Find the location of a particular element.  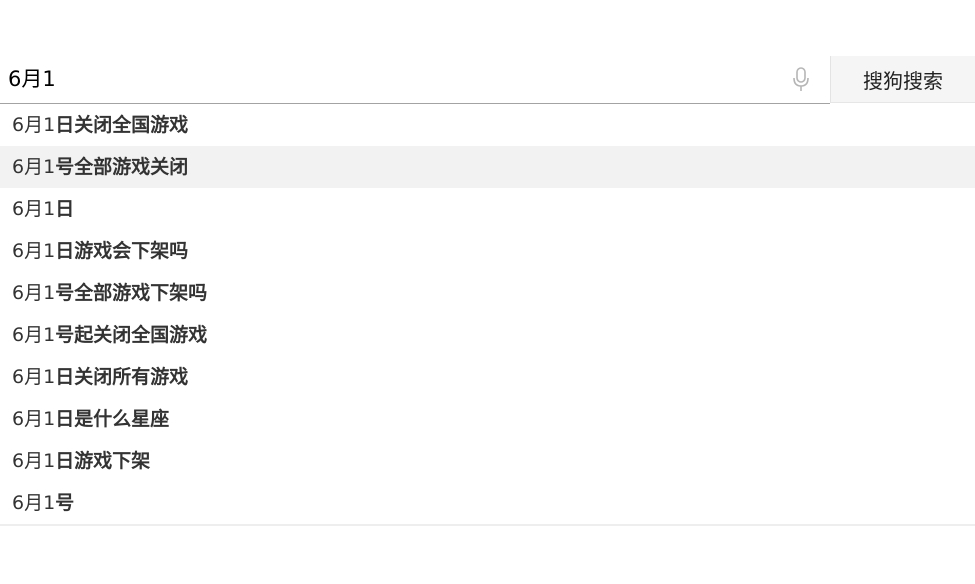

suggestion-completion: 号全部游戏关闭 is located at coordinates (122, 167).